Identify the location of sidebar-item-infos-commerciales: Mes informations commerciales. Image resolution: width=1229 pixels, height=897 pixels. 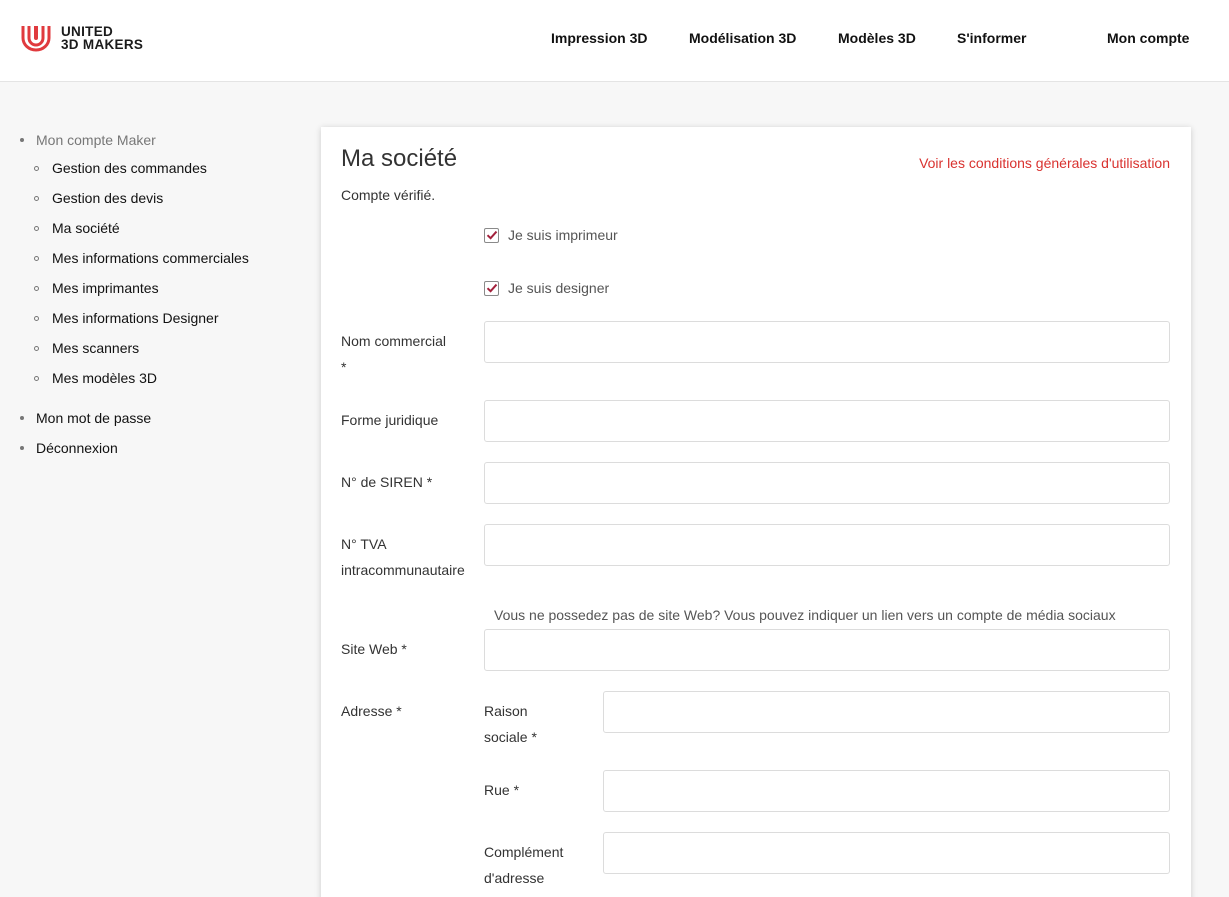
(141, 258).